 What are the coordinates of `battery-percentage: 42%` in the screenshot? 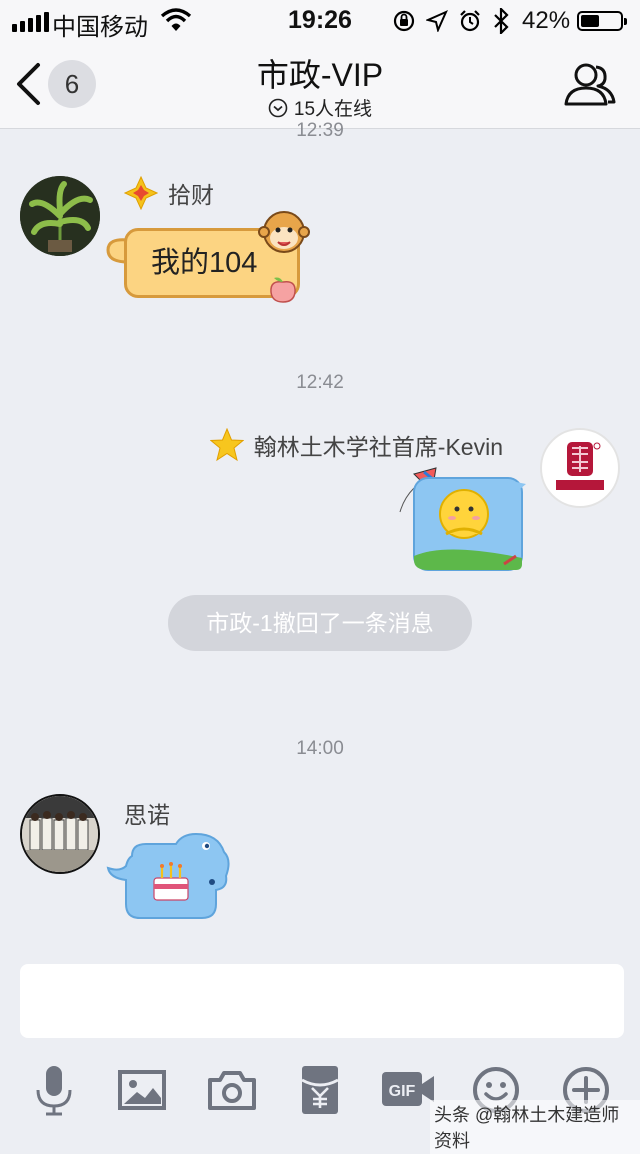 It's located at (546, 20).